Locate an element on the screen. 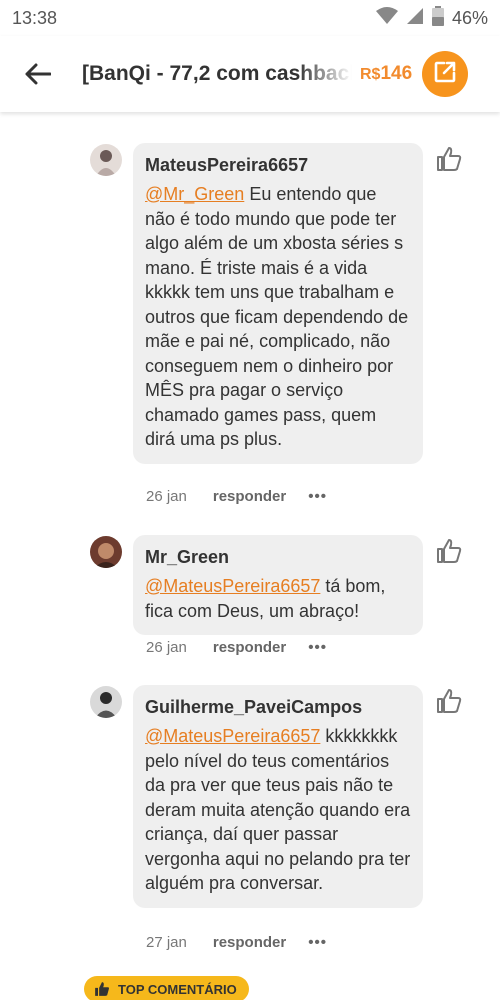 The width and height of the screenshot is (500, 1000). external-link-icon is located at coordinates (445, 74).